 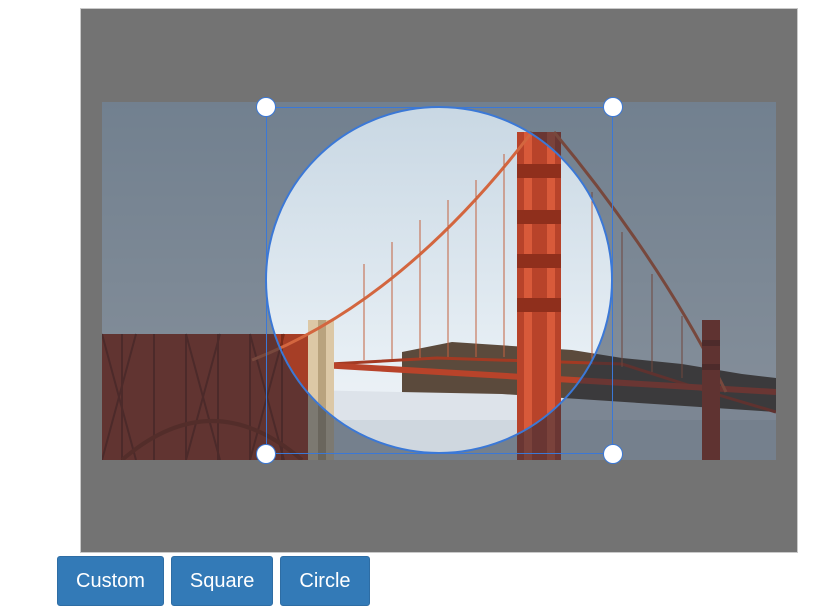 I want to click on circle-button: Circle, so click(x=325, y=581).